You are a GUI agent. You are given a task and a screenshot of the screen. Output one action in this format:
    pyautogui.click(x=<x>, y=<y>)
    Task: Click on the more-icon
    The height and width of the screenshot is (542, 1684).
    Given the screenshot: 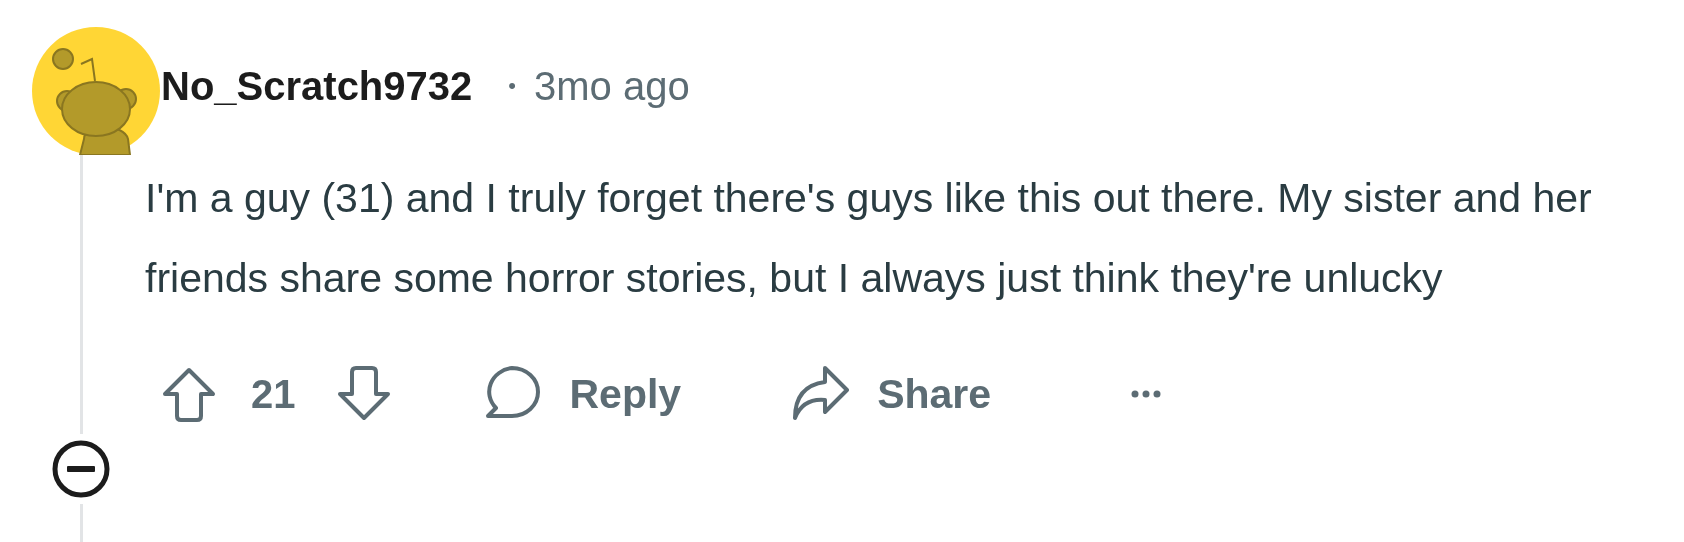 What is the action you would take?
    pyautogui.click(x=1146, y=394)
    